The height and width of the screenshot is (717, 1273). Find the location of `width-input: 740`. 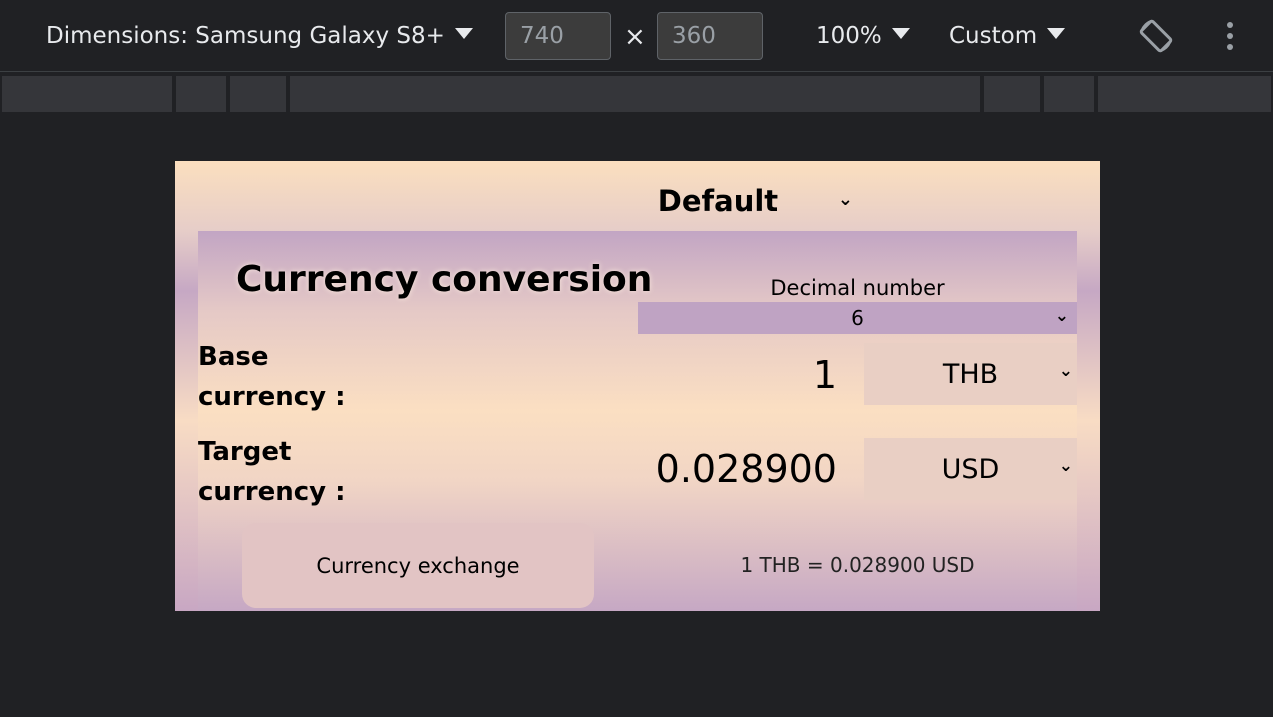

width-input: 740 is located at coordinates (558, 36).